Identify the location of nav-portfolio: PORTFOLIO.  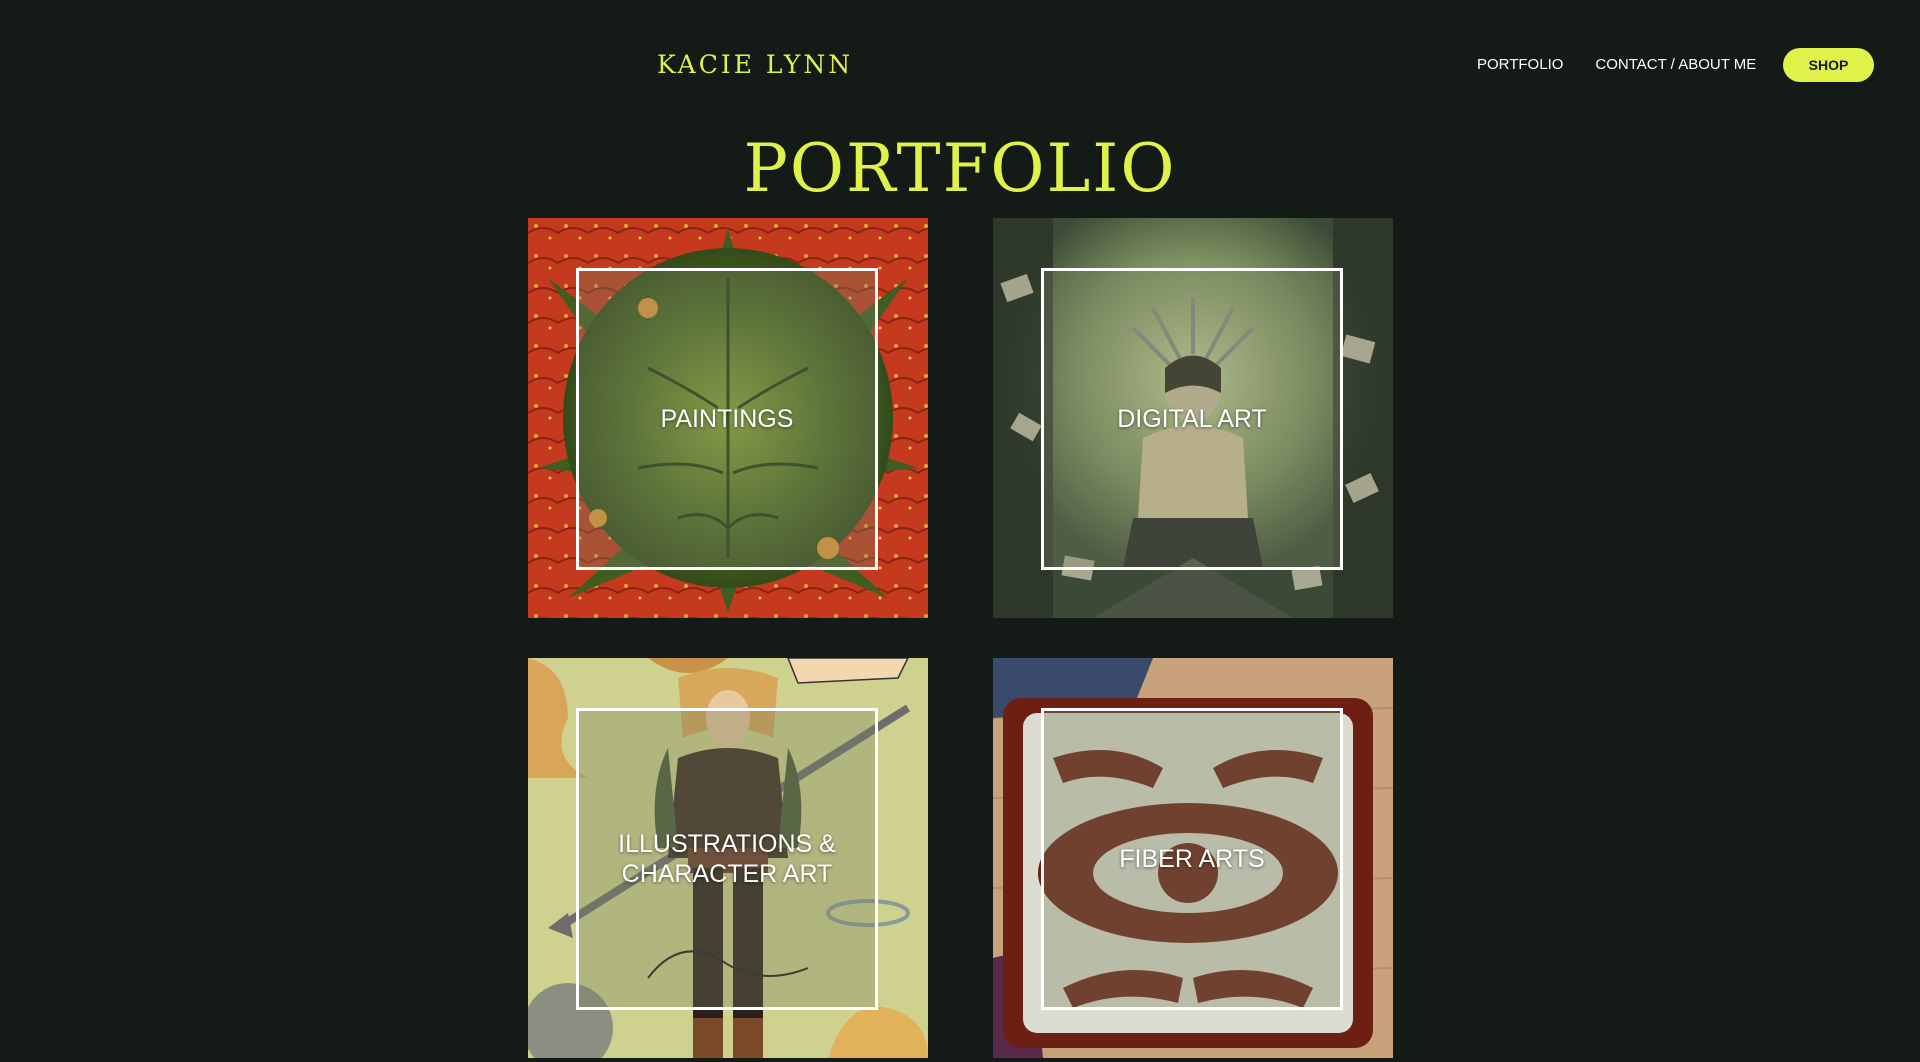
(1520, 64).